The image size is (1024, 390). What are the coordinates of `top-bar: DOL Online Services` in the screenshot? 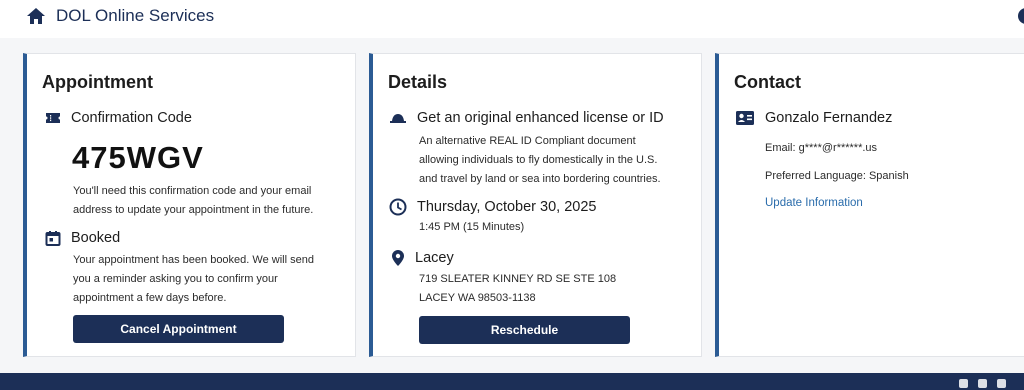 It's located at (512, 19).